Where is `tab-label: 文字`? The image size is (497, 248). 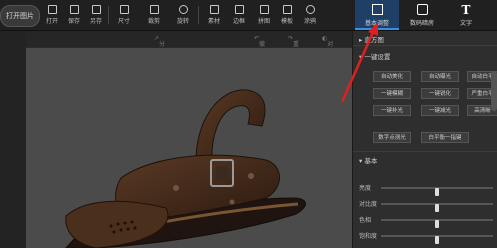
tab-label: 文字 is located at coordinates (465, 23).